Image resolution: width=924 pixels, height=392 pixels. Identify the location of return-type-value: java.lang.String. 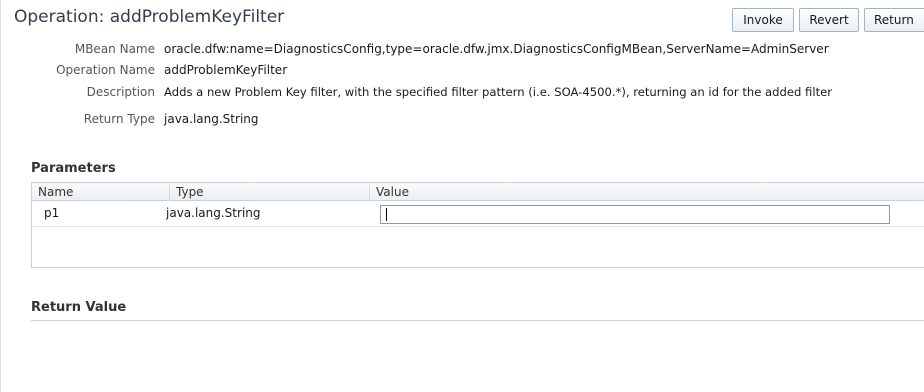
(211, 119).